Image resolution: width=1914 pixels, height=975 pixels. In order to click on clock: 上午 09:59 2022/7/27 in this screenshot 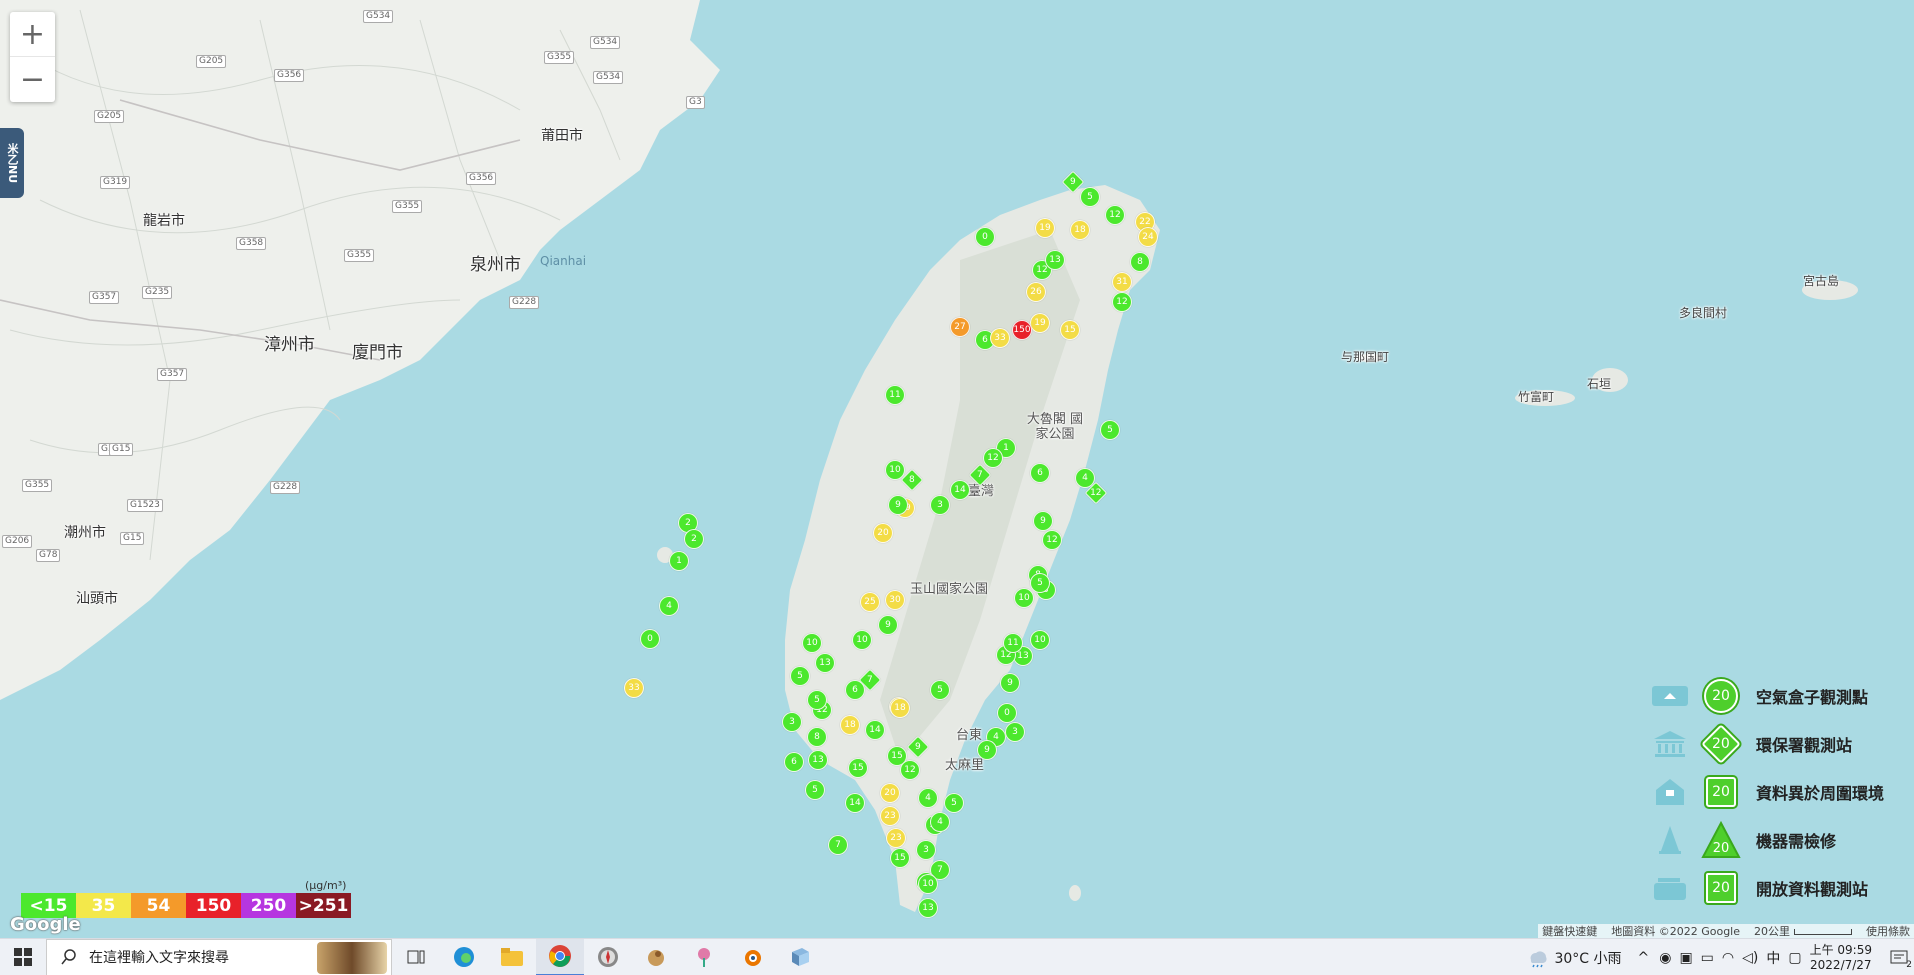, I will do `click(1841, 958)`.